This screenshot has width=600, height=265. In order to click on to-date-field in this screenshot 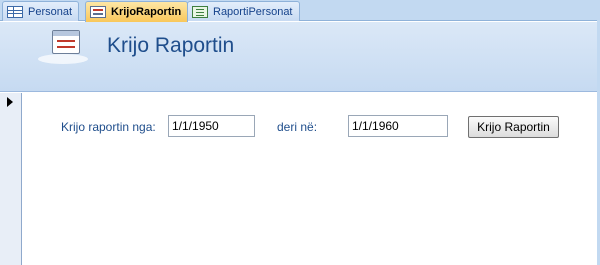, I will do `click(398, 126)`.